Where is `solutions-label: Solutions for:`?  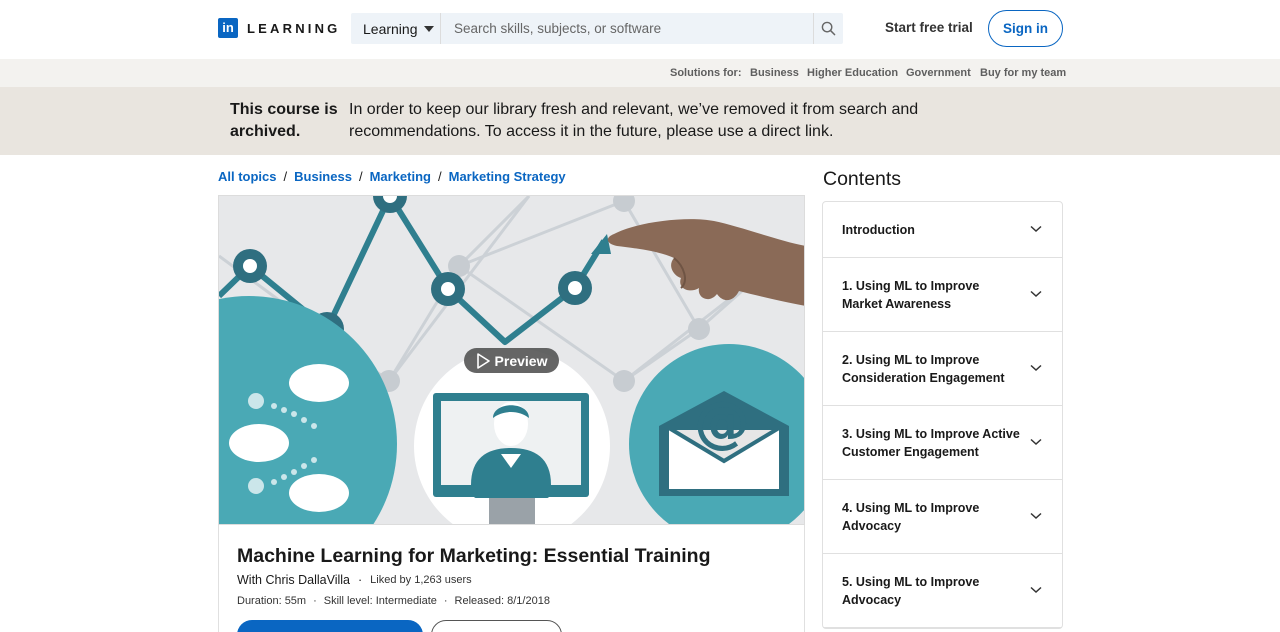
solutions-label: Solutions for: is located at coordinates (706, 73).